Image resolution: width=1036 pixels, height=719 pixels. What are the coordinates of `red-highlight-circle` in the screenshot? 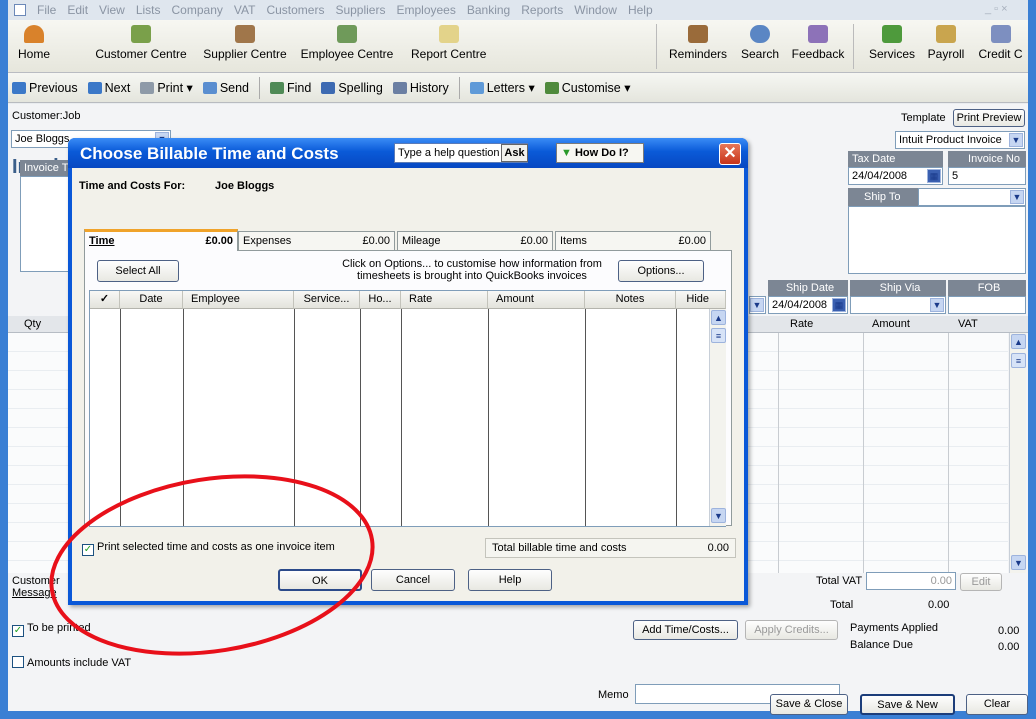 It's located at (212, 565).